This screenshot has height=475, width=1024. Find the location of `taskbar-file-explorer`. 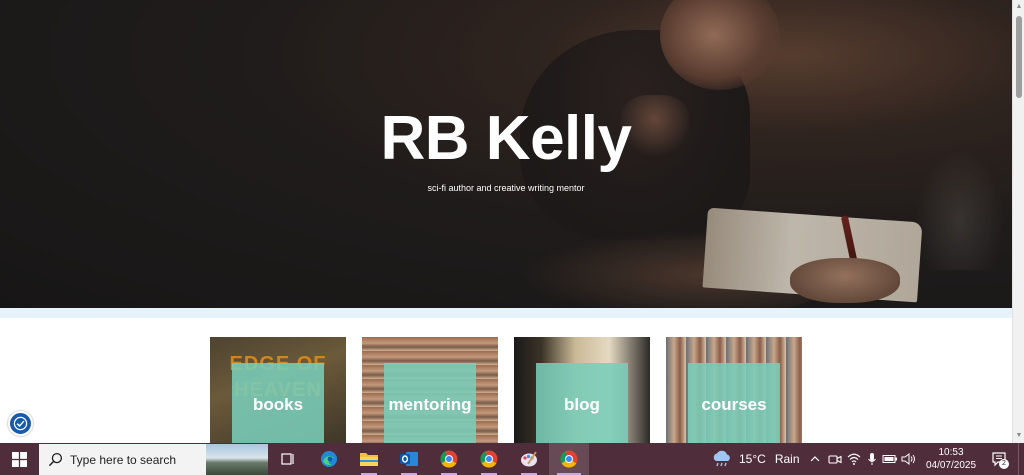

taskbar-file-explorer is located at coordinates (369, 459).